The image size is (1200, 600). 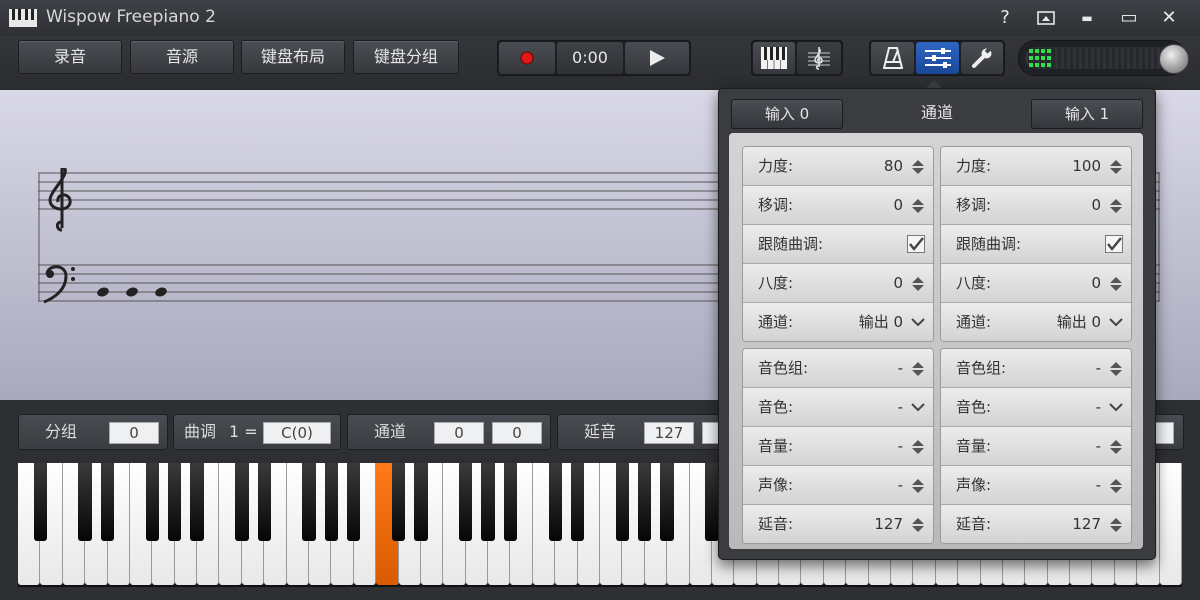 What do you see at coordinates (982, 58) in the screenshot?
I see `settings-button` at bounding box center [982, 58].